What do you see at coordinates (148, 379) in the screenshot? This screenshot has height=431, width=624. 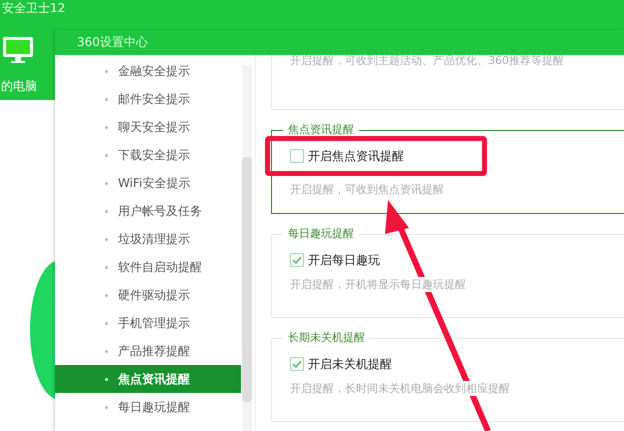 I see `sidebar-item: 焦点资讯提醒` at bounding box center [148, 379].